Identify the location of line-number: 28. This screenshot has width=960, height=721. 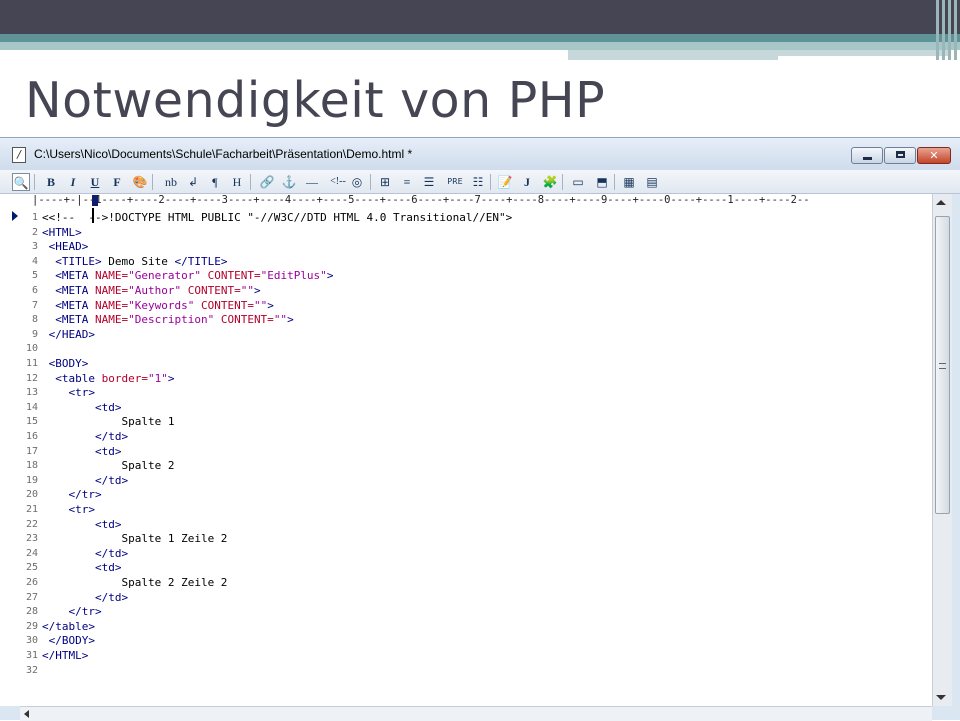
(31, 612).